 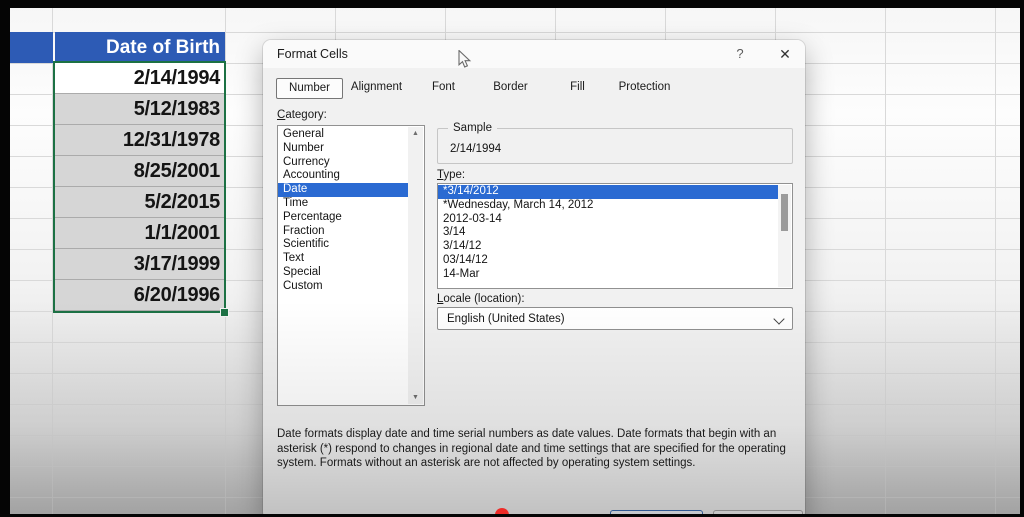 I want to click on category-item: Number, so click(x=343, y=149).